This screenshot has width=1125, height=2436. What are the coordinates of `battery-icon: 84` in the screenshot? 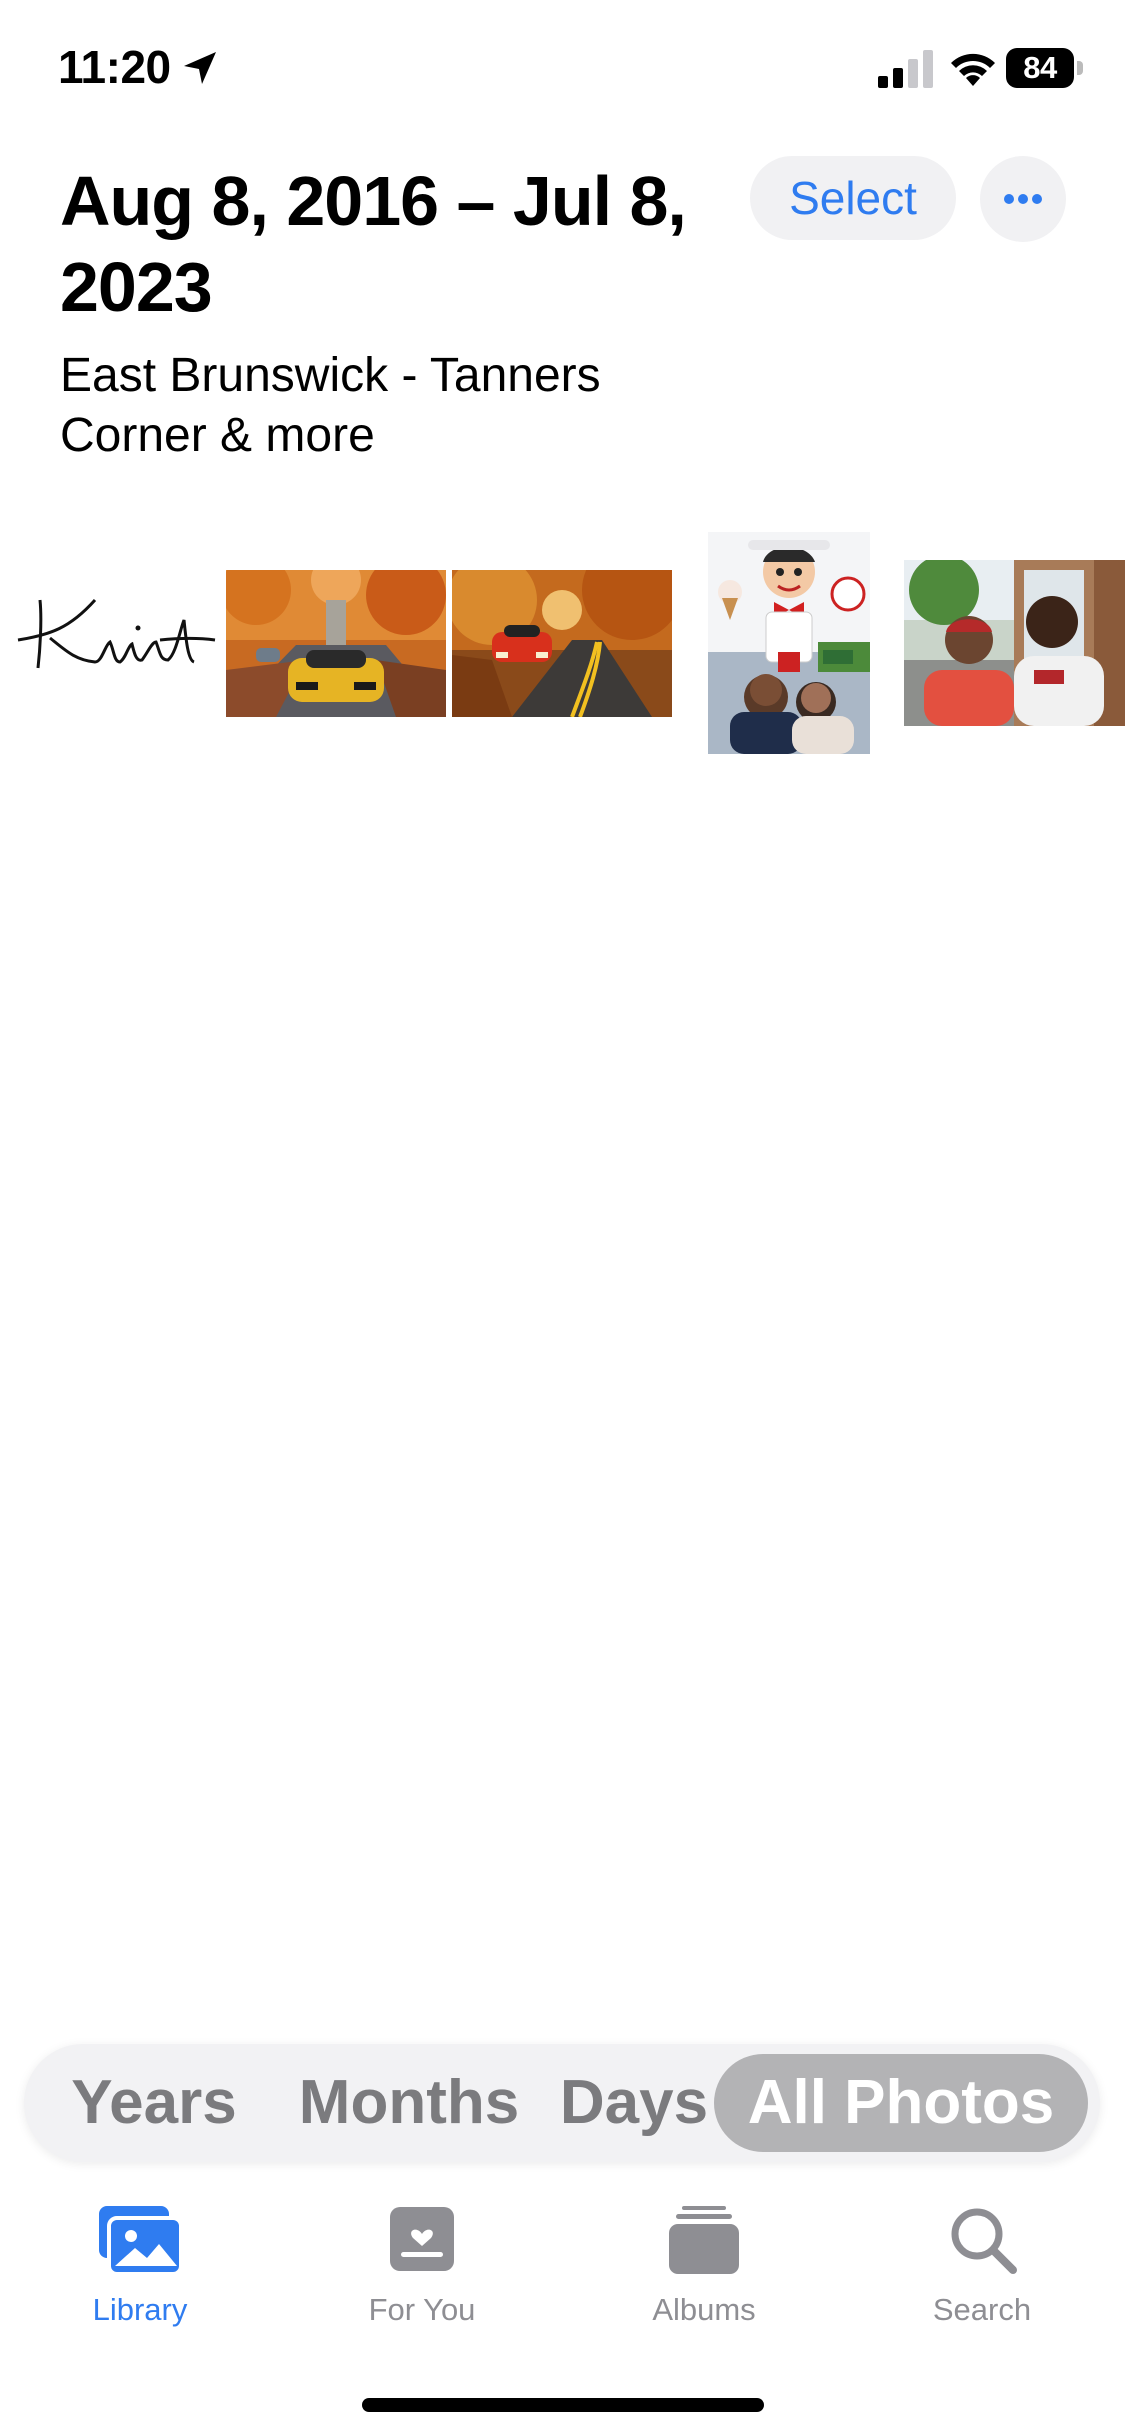 It's located at (1045, 69).